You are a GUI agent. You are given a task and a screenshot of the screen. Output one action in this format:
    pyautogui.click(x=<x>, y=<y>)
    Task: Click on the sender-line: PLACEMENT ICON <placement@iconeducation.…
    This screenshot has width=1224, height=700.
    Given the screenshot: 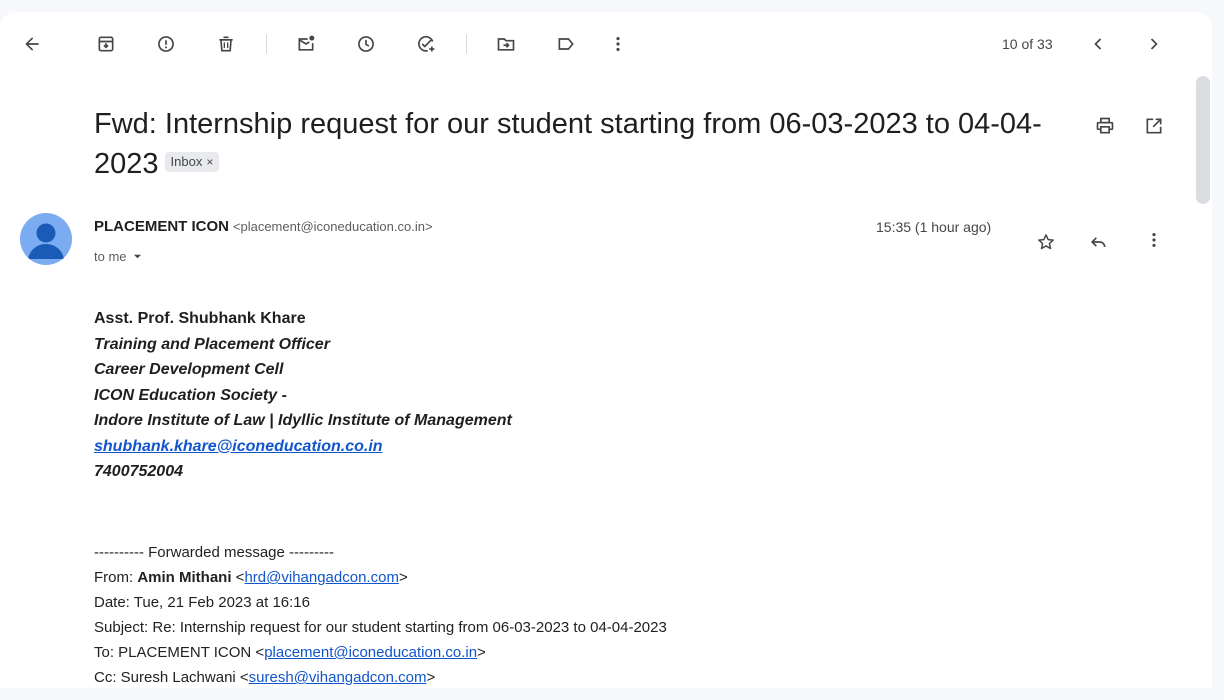 What is the action you would take?
    pyautogui.click(x=263, y=226)
    